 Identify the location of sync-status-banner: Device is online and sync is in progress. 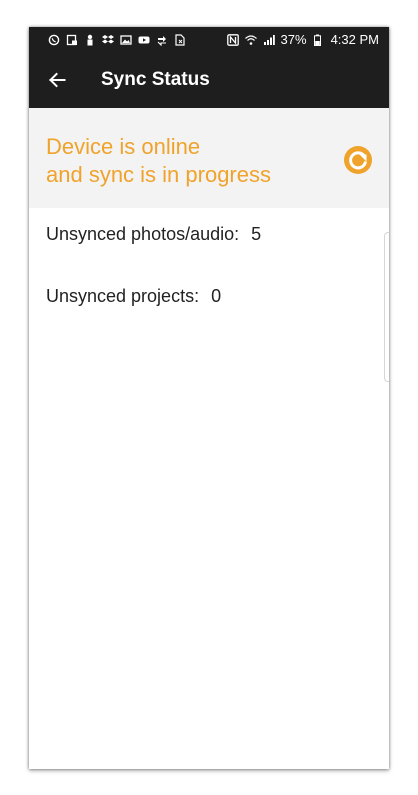
(209, 158).